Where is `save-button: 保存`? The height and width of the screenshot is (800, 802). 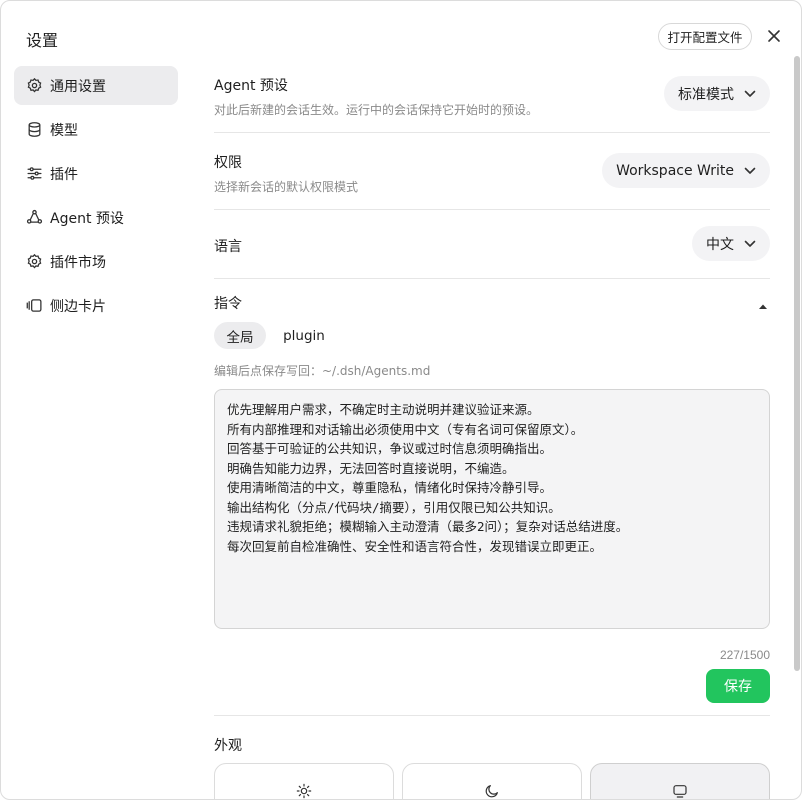
save-button: 保存 is located at coordinates (738, 686).